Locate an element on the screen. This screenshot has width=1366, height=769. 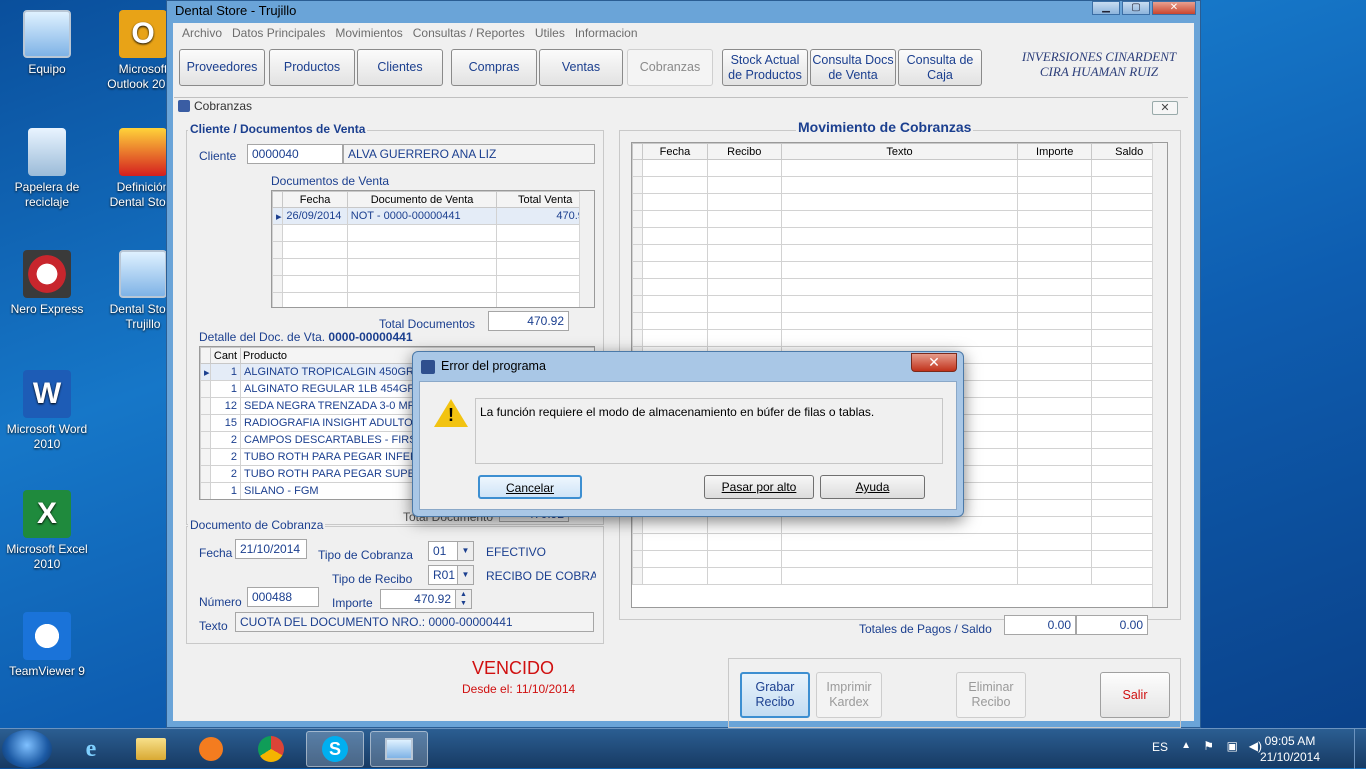
cliente-code-field: 0000040 is located at coordinates (295, 154).